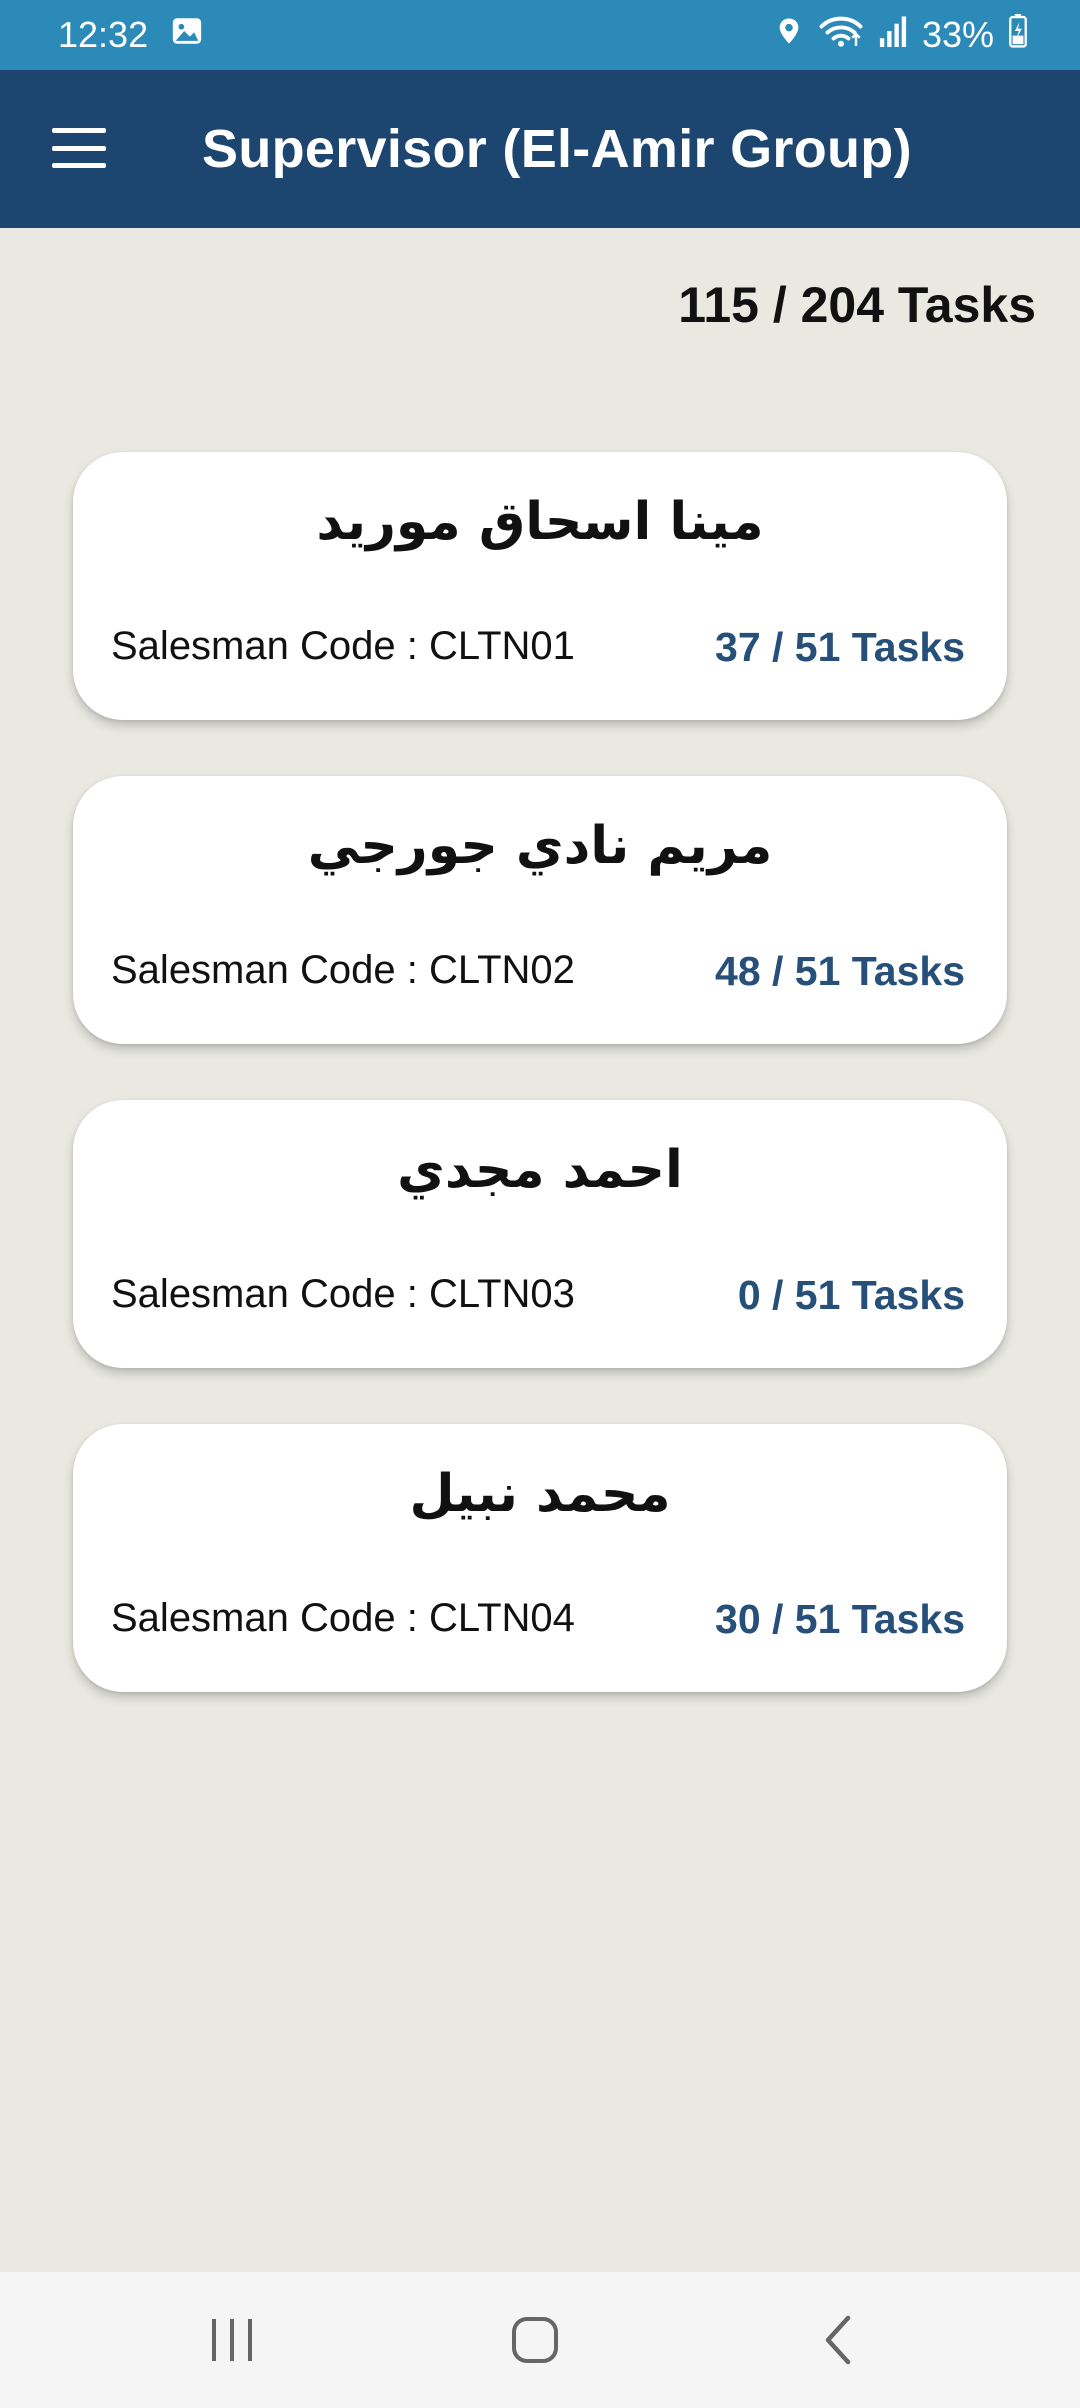 The image size is (1080, 2408). What do you see at coordinates (789, 35) in the screenshot?
I see `location-icon` at bounding box center [789, 35].